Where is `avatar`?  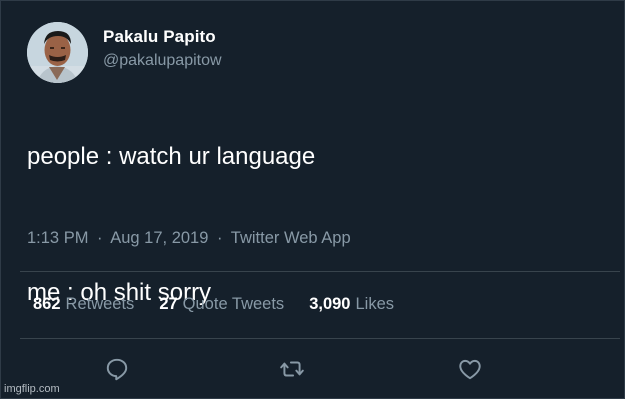 avatar is located at coordinates (57, 52).